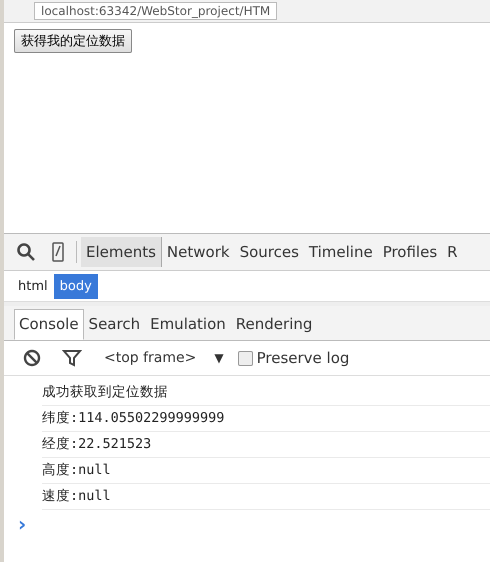  I want to click on panel-tab: Elements, so click(121, 252).